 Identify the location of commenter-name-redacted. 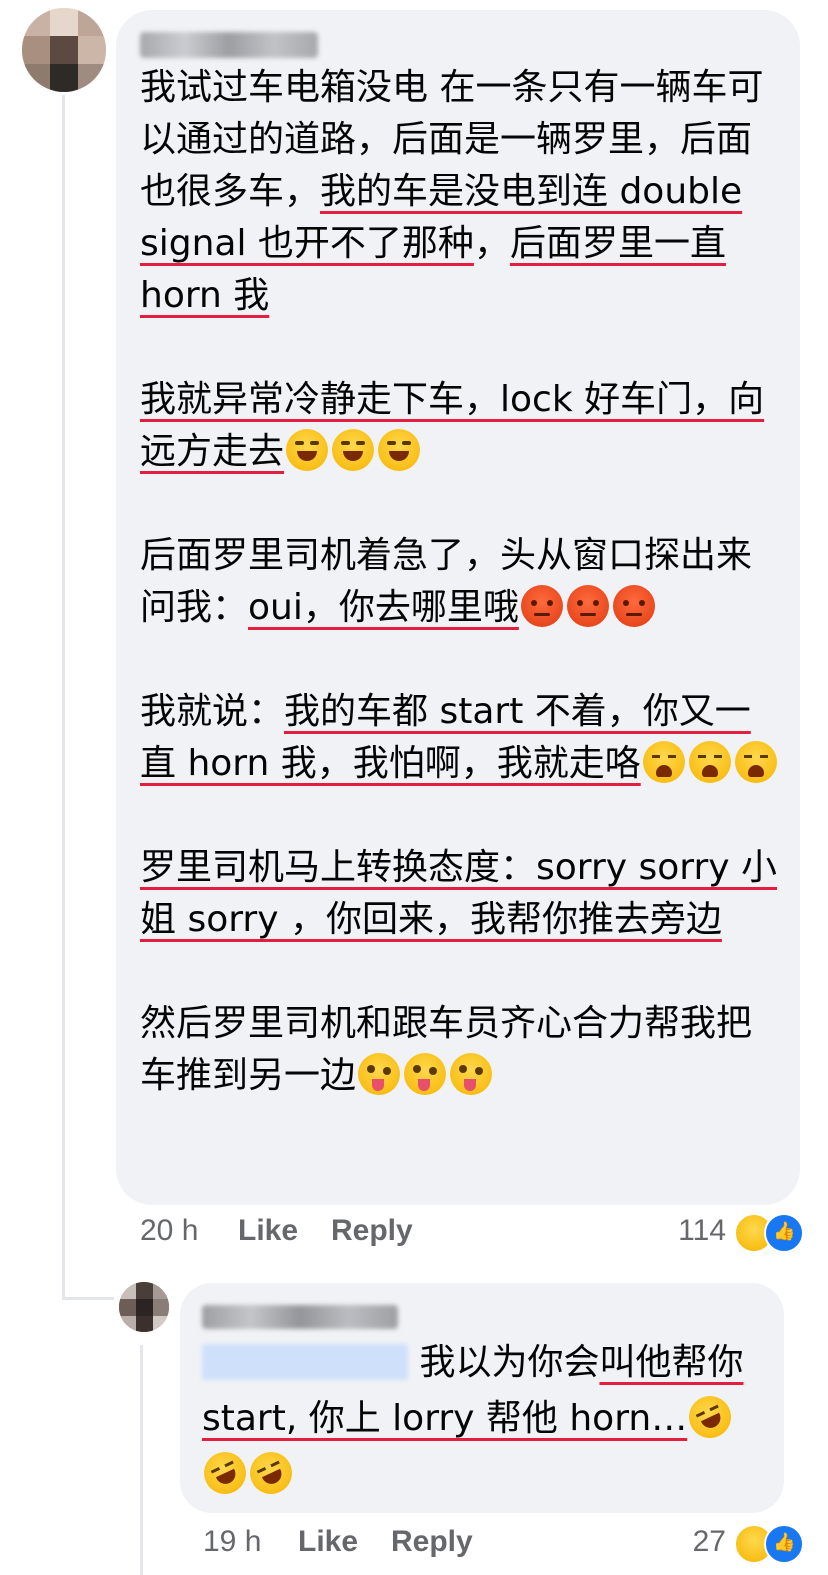
(229, 45).